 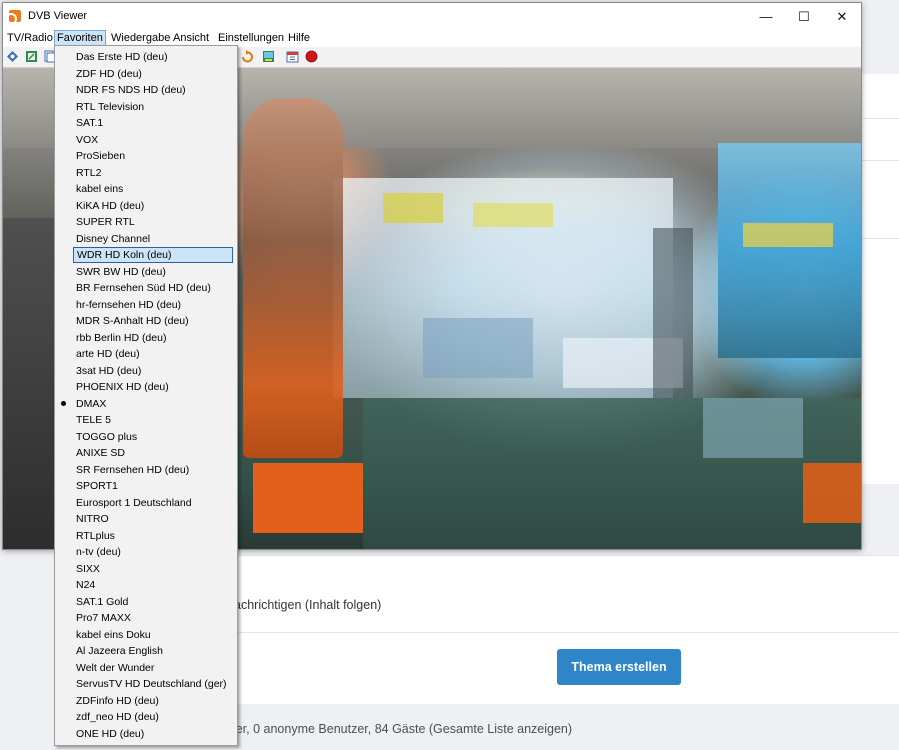 I want to click on record-list-icon, so click(x=268, y=56).